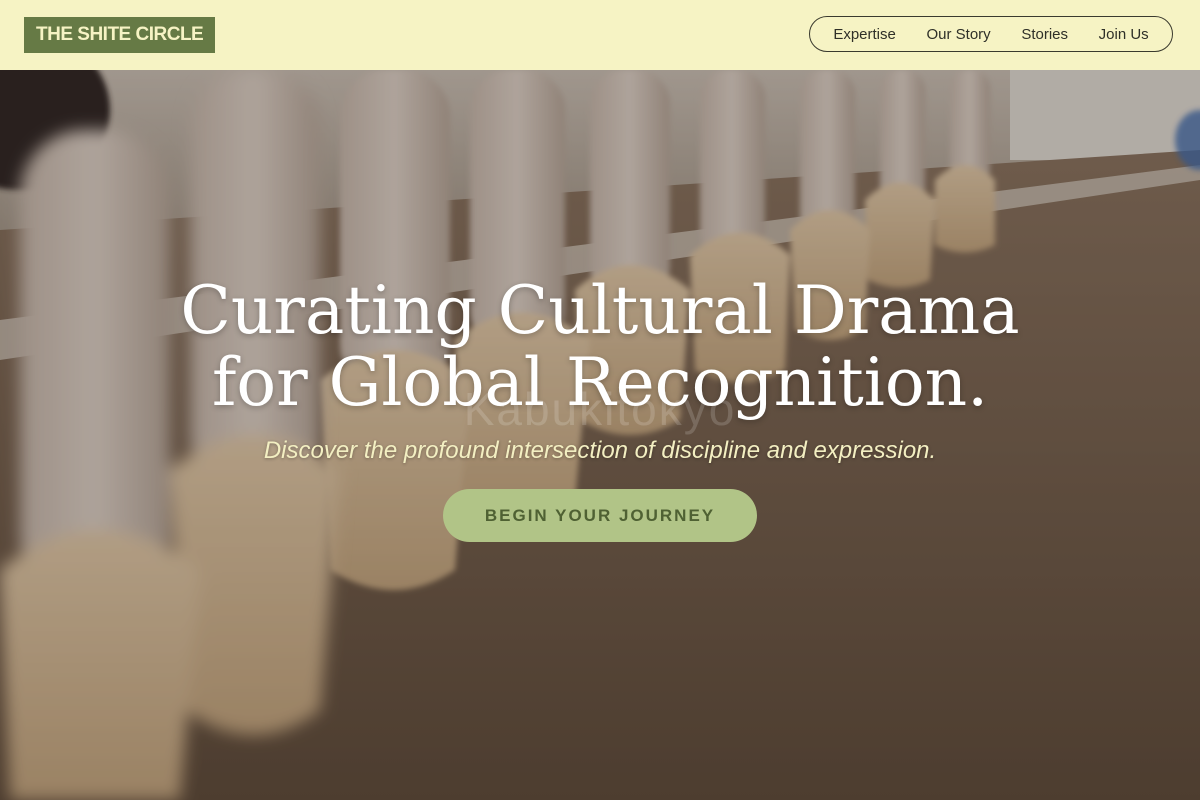 This screenshot has height=800, width=1200. Describe the element at coordinates (600, 310) in the screenshot. I see `hero-title-line-1: Curating Cultural Drama` at that location.